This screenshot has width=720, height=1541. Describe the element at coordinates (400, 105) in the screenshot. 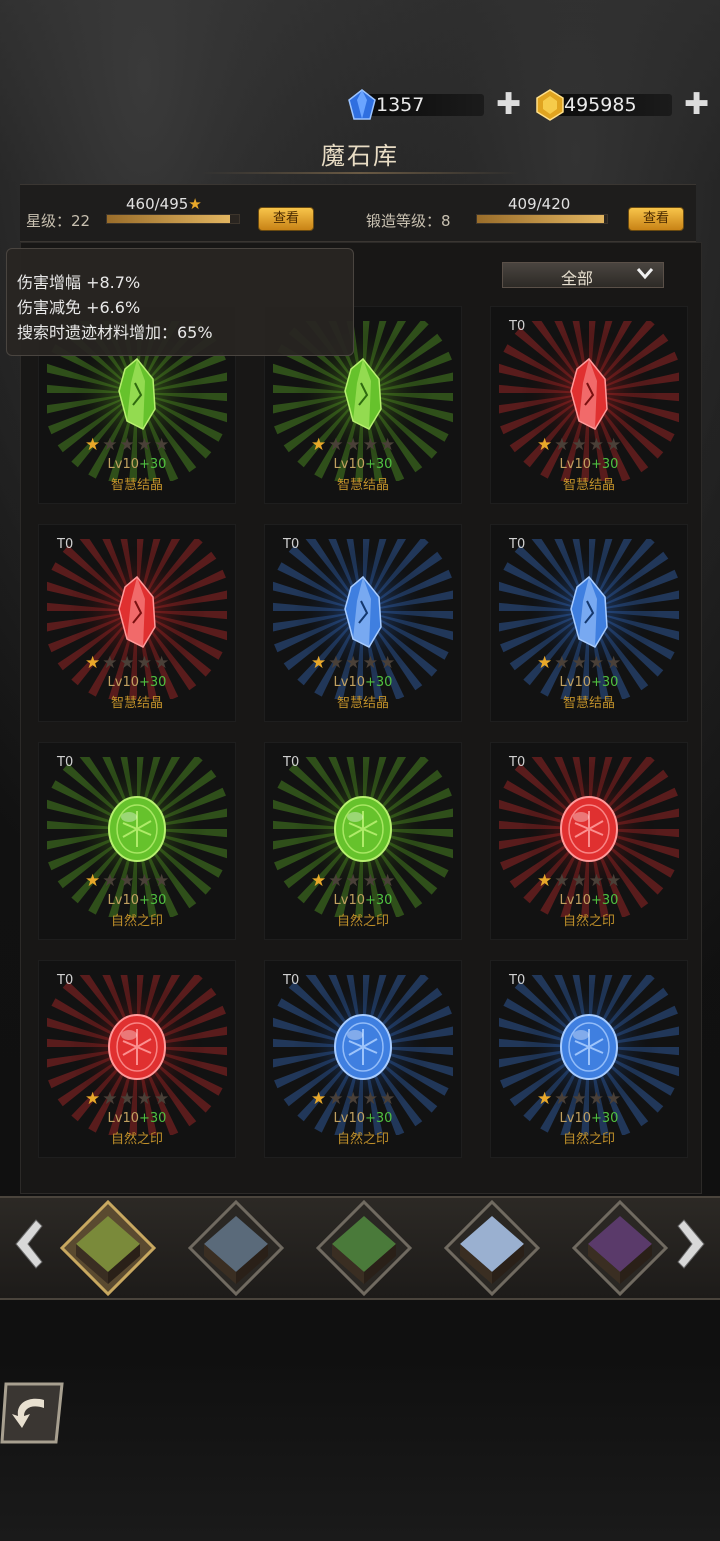

I see `diamond-count: 1357` at that location.